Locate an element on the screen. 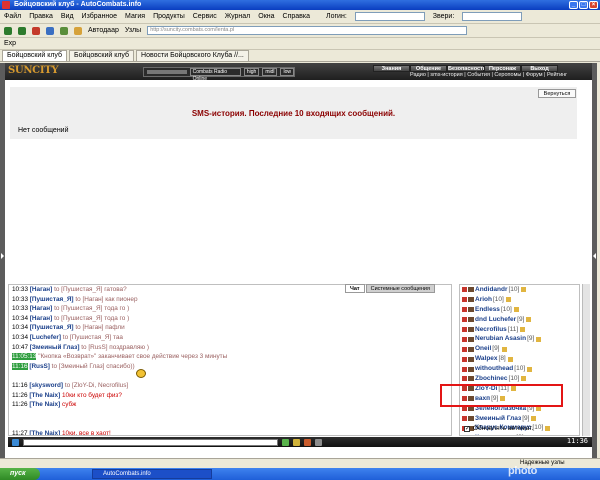  nav-communication: Общение is located at coordinates (428, 68).